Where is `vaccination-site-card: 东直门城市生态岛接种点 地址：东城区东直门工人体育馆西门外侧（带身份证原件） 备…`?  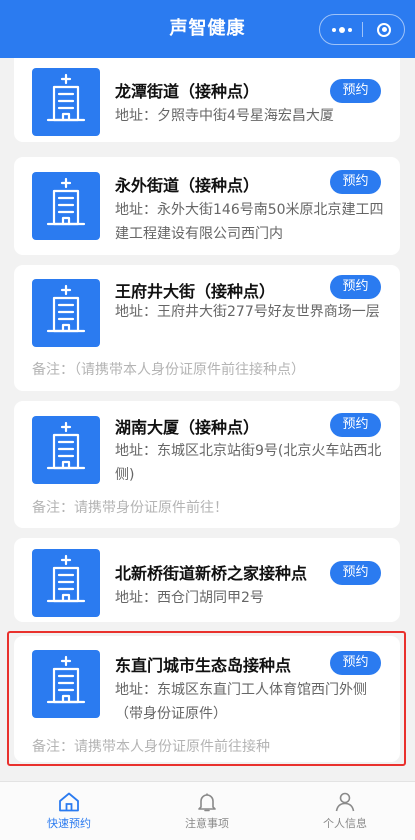 vaccination-site-card: 东直门城市生态岛接种点 地址：东城区东直门工人体育馆西门外侧（带身份证原件） 备… is located at coordinates (207, 699).